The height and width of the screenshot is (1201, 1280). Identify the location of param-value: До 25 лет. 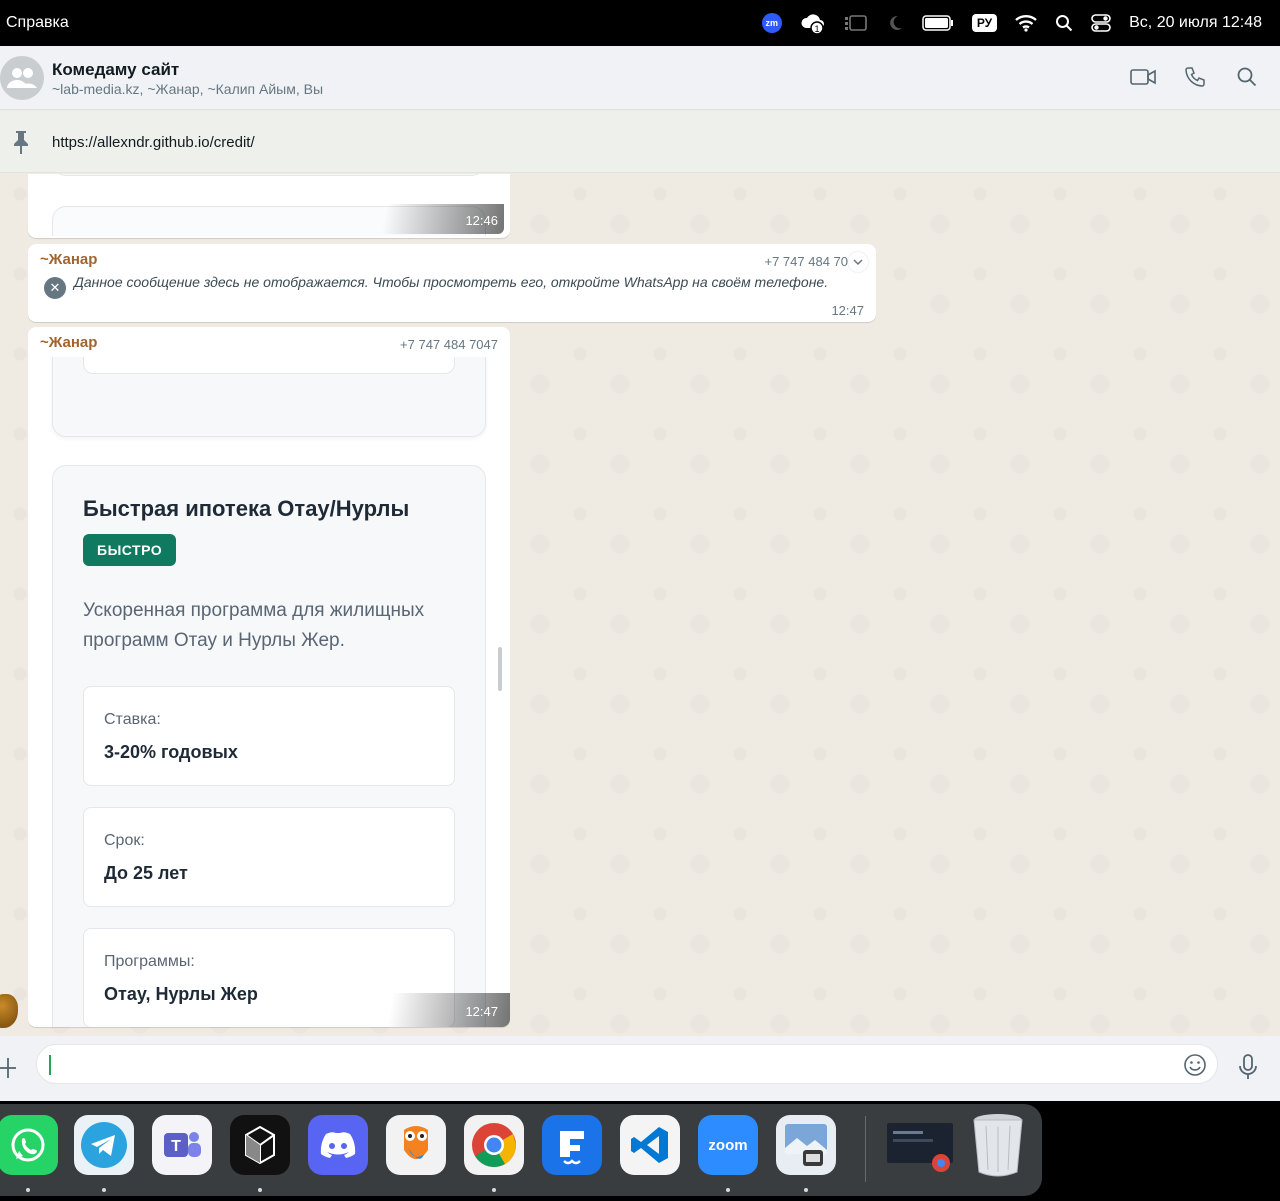
(146, 873).